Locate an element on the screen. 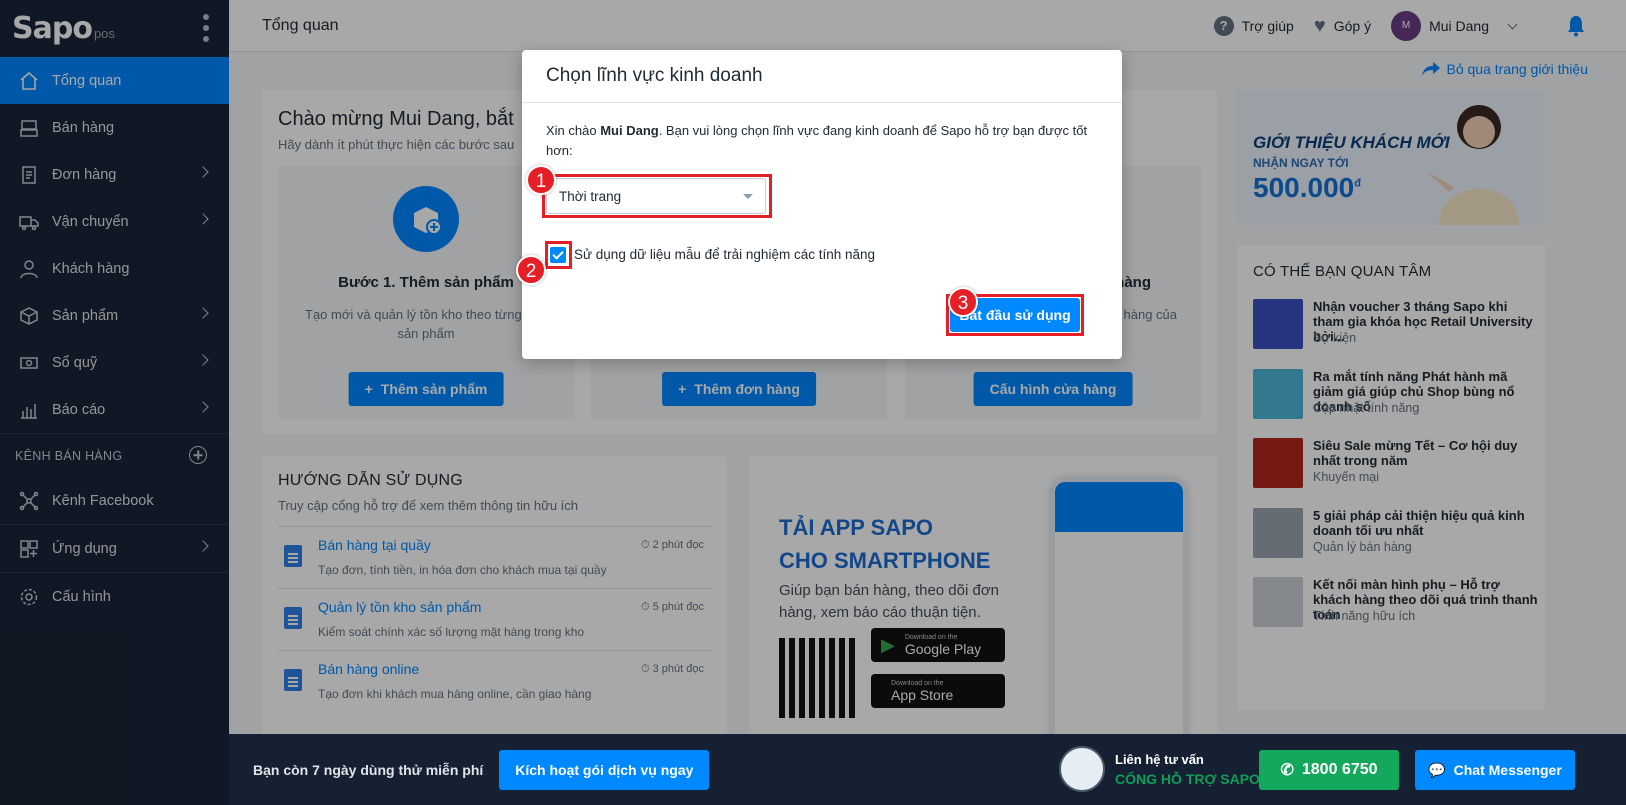 The image size is (1626, 805). trial-text: Bạn còn 7 ngày dùng thử miễn phí is located at coordinates (368, 769).